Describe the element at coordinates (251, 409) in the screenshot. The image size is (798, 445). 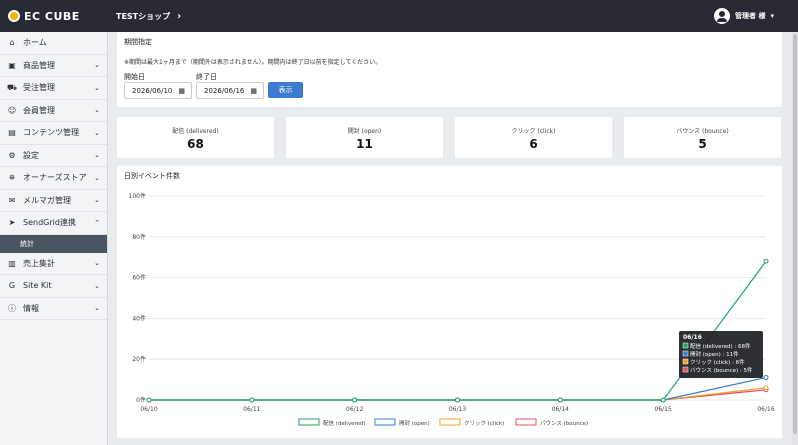
I see `x-tick-label: 06/11` at that location.